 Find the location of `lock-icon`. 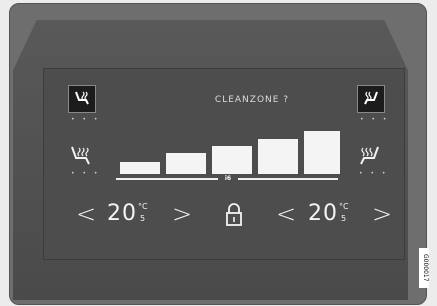

lock-icon is located at coordinates (234, 214).